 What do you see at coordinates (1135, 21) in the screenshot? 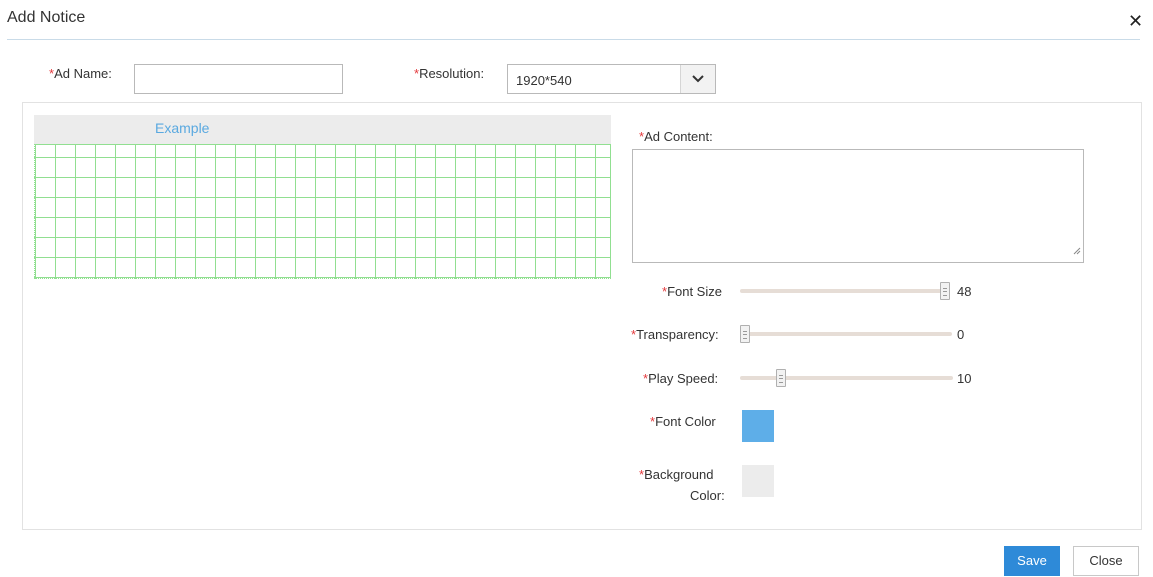
I see `close-icon: ✕` at bounding box center [1135, 21].